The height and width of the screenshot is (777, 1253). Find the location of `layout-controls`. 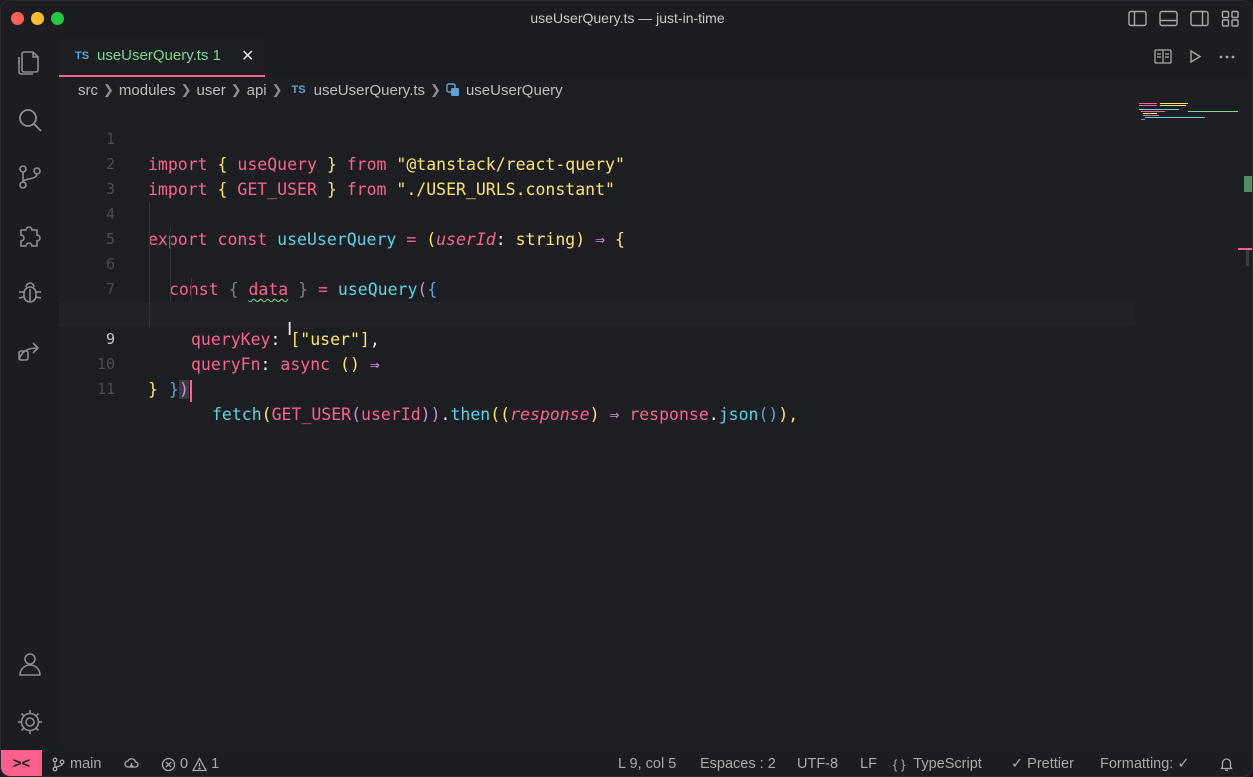

layout-controls is located at coordinates (1184, 18).